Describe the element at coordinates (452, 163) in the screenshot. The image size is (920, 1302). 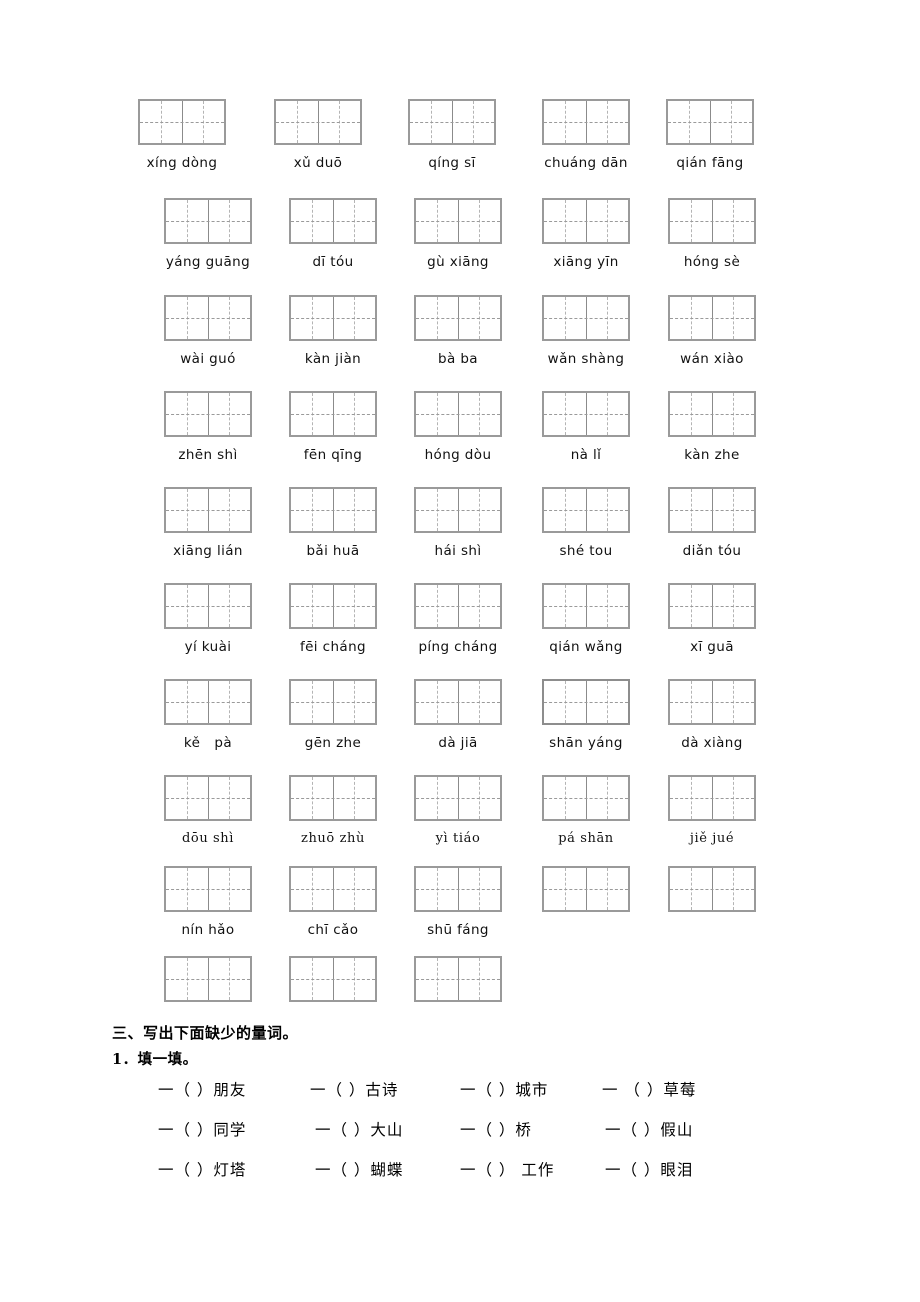
I see `pinyin-label: qíng sī` at that location.